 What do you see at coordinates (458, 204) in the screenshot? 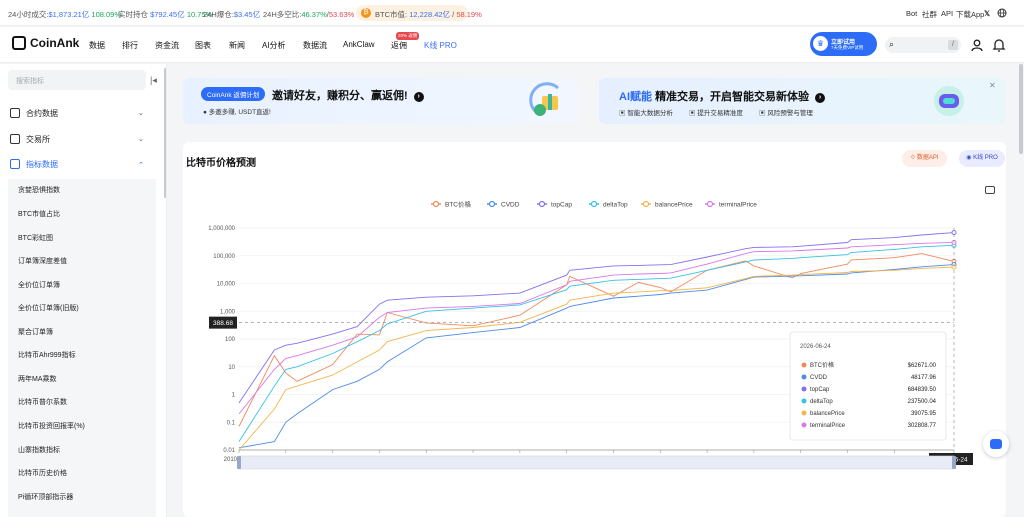
I see `legend-label: BTC价格` at bounding box center [458, 204].